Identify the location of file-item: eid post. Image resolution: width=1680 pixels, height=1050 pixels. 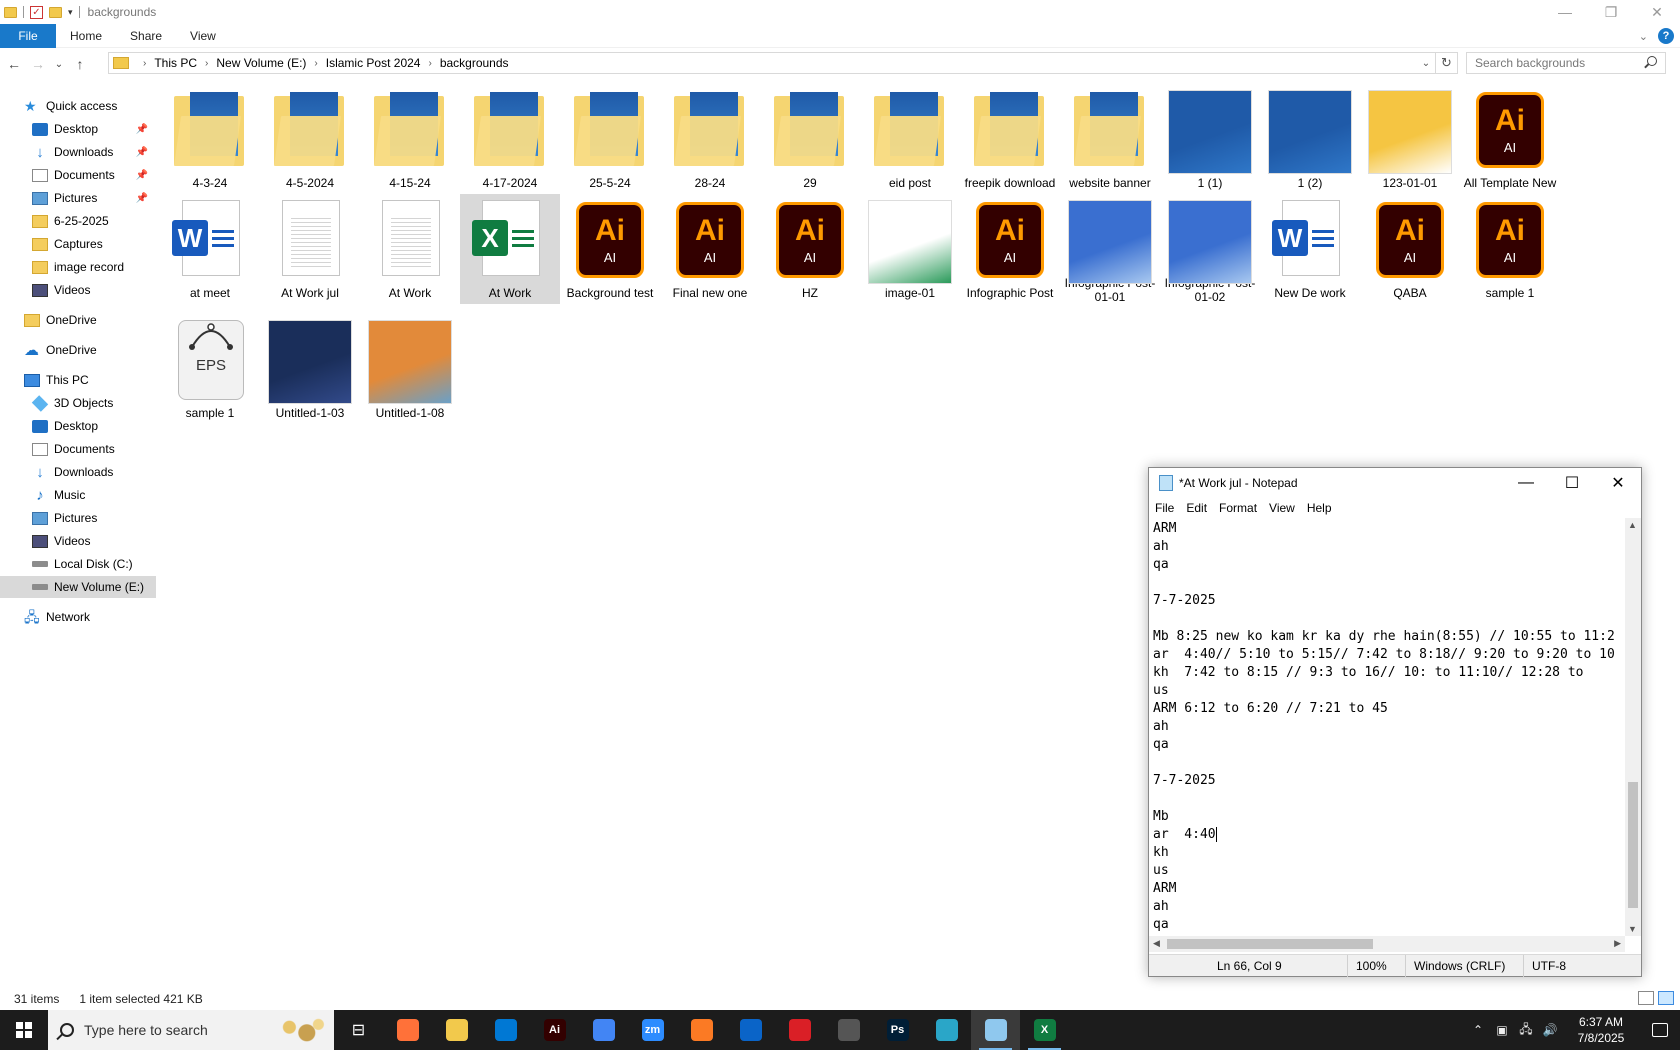
(910, 139).